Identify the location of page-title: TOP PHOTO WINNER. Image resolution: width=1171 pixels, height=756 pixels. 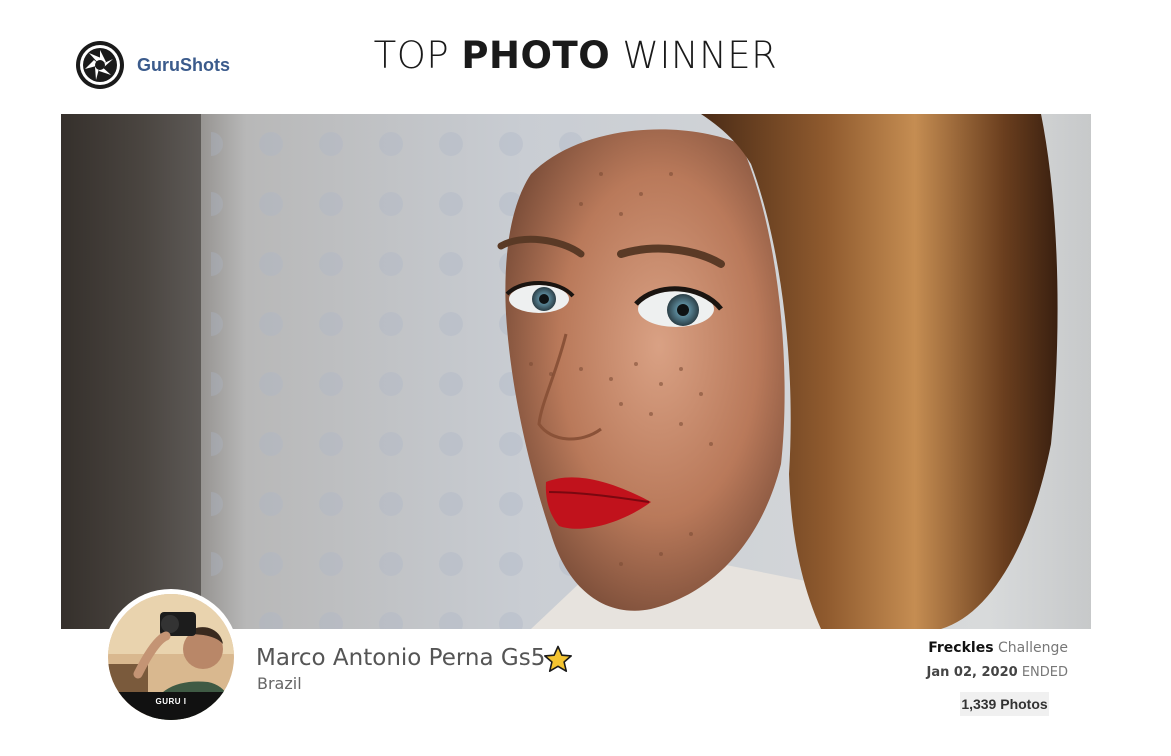
(575, 55).